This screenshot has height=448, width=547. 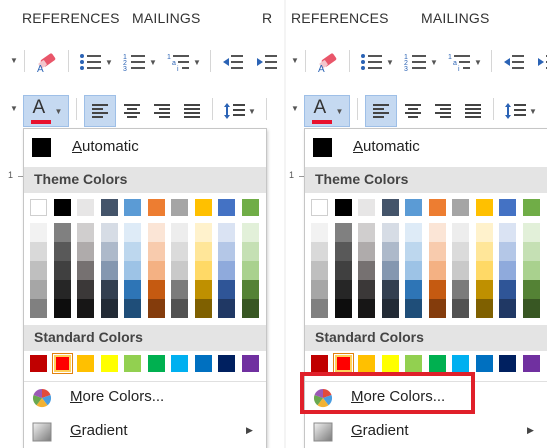 I want to click on bullets-button: ▼, so click(x=377, y=62).